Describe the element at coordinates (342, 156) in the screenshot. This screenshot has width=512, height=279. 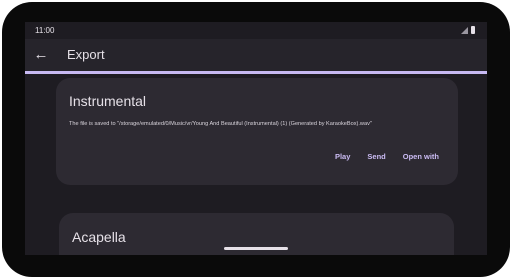
I see `play-button: Play` at that location.